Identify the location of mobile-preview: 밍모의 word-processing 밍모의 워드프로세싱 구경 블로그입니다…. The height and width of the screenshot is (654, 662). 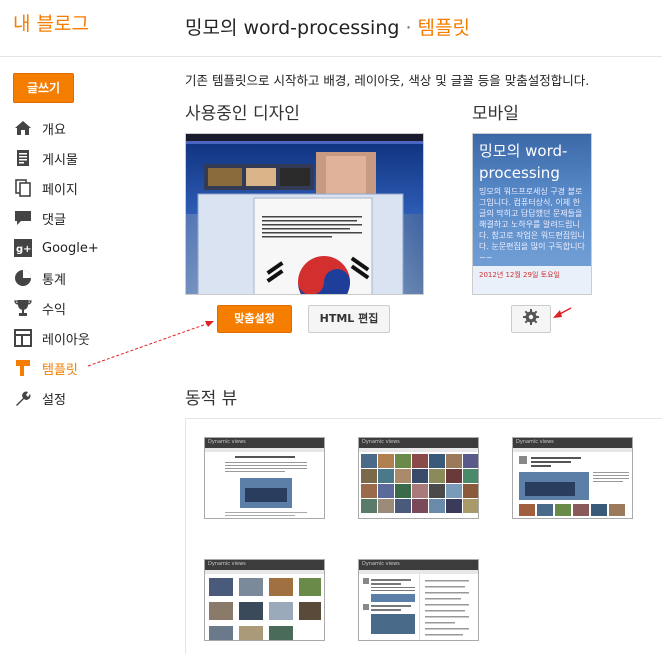
(532, 214).